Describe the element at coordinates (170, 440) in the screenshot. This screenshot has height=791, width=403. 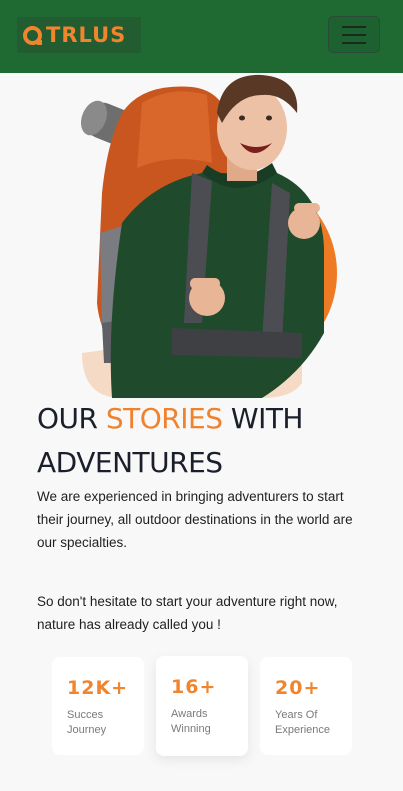
I see `page-headline: OUR STORIES WITH ADVENTURES` at that location.